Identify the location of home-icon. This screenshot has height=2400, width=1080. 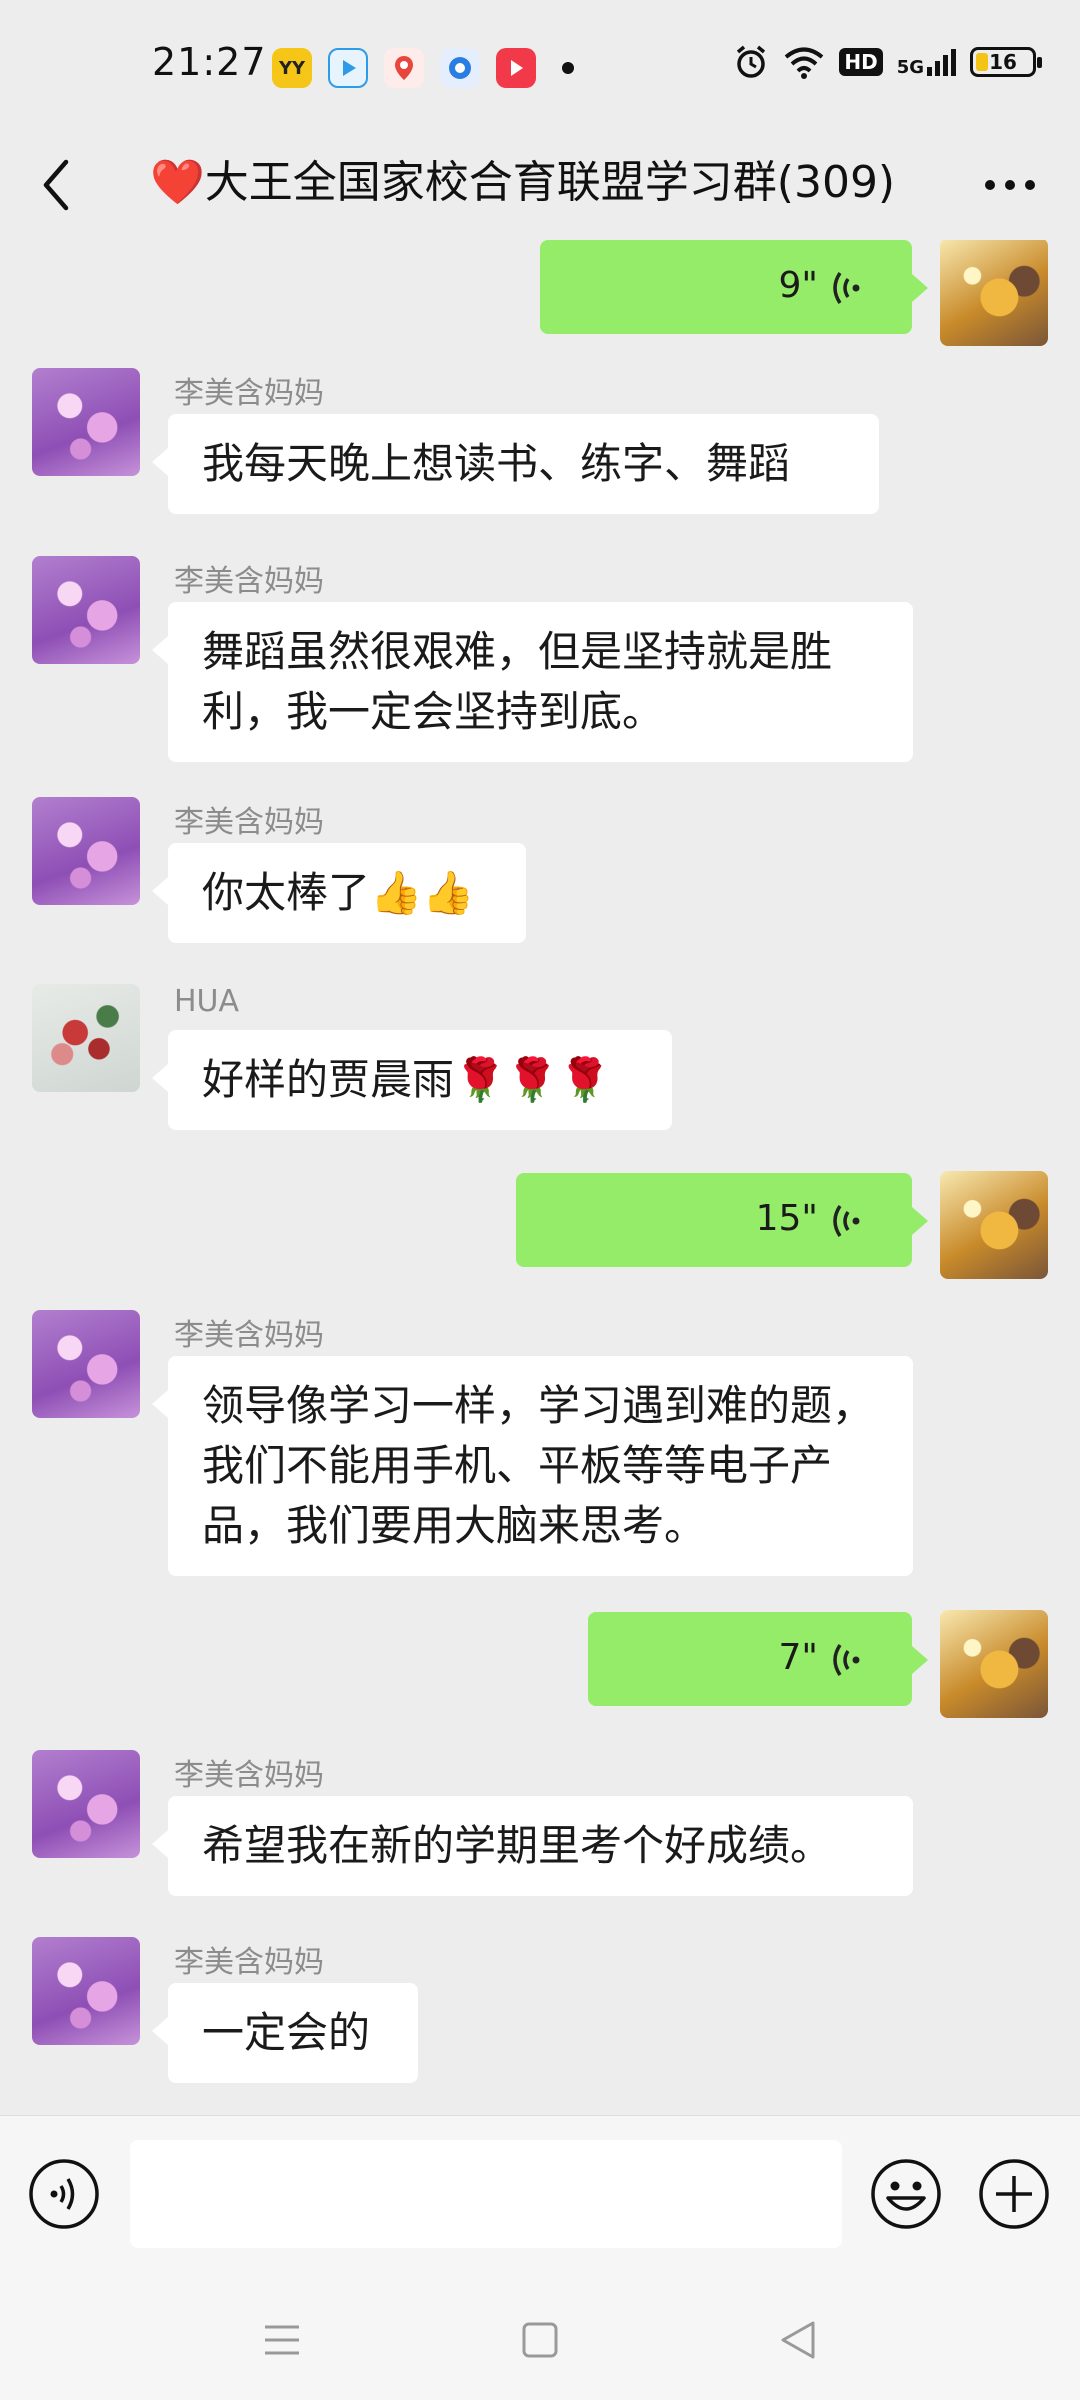
(540, 2340).